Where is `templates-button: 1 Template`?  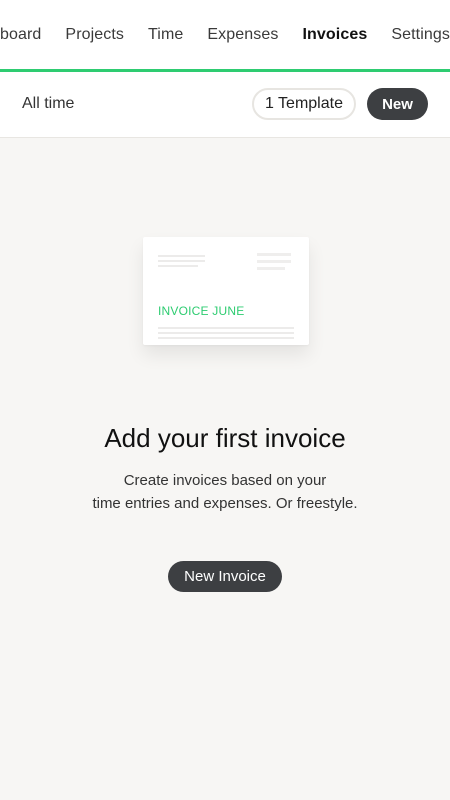
templates-button: 1 Template is located at coordinates (304, 104).